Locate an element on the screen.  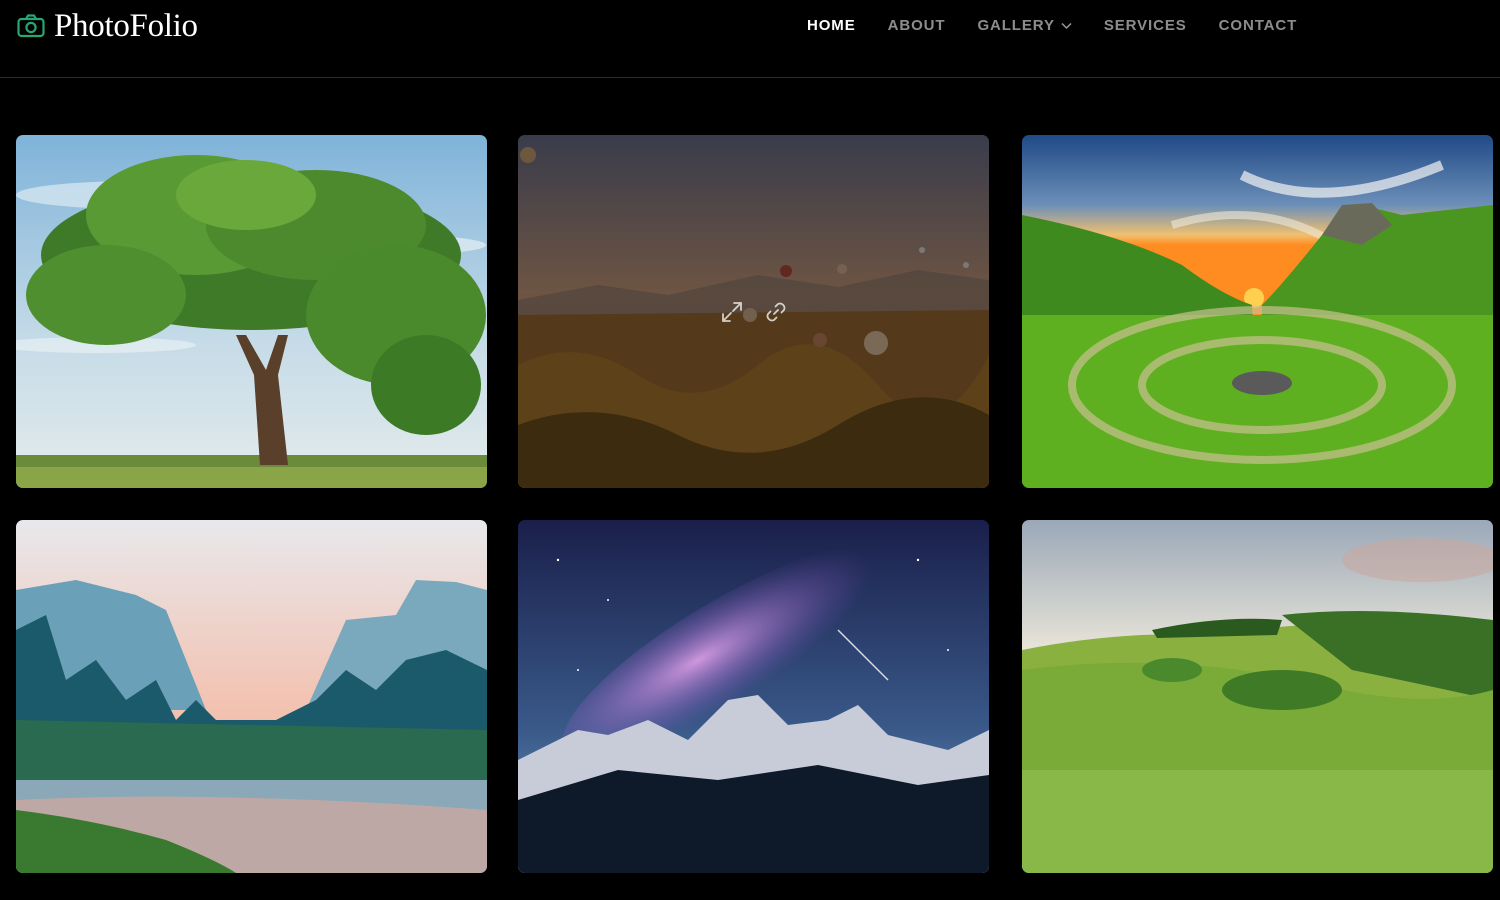
nav-services: SERVICES is located at coordinates (1145, 25).